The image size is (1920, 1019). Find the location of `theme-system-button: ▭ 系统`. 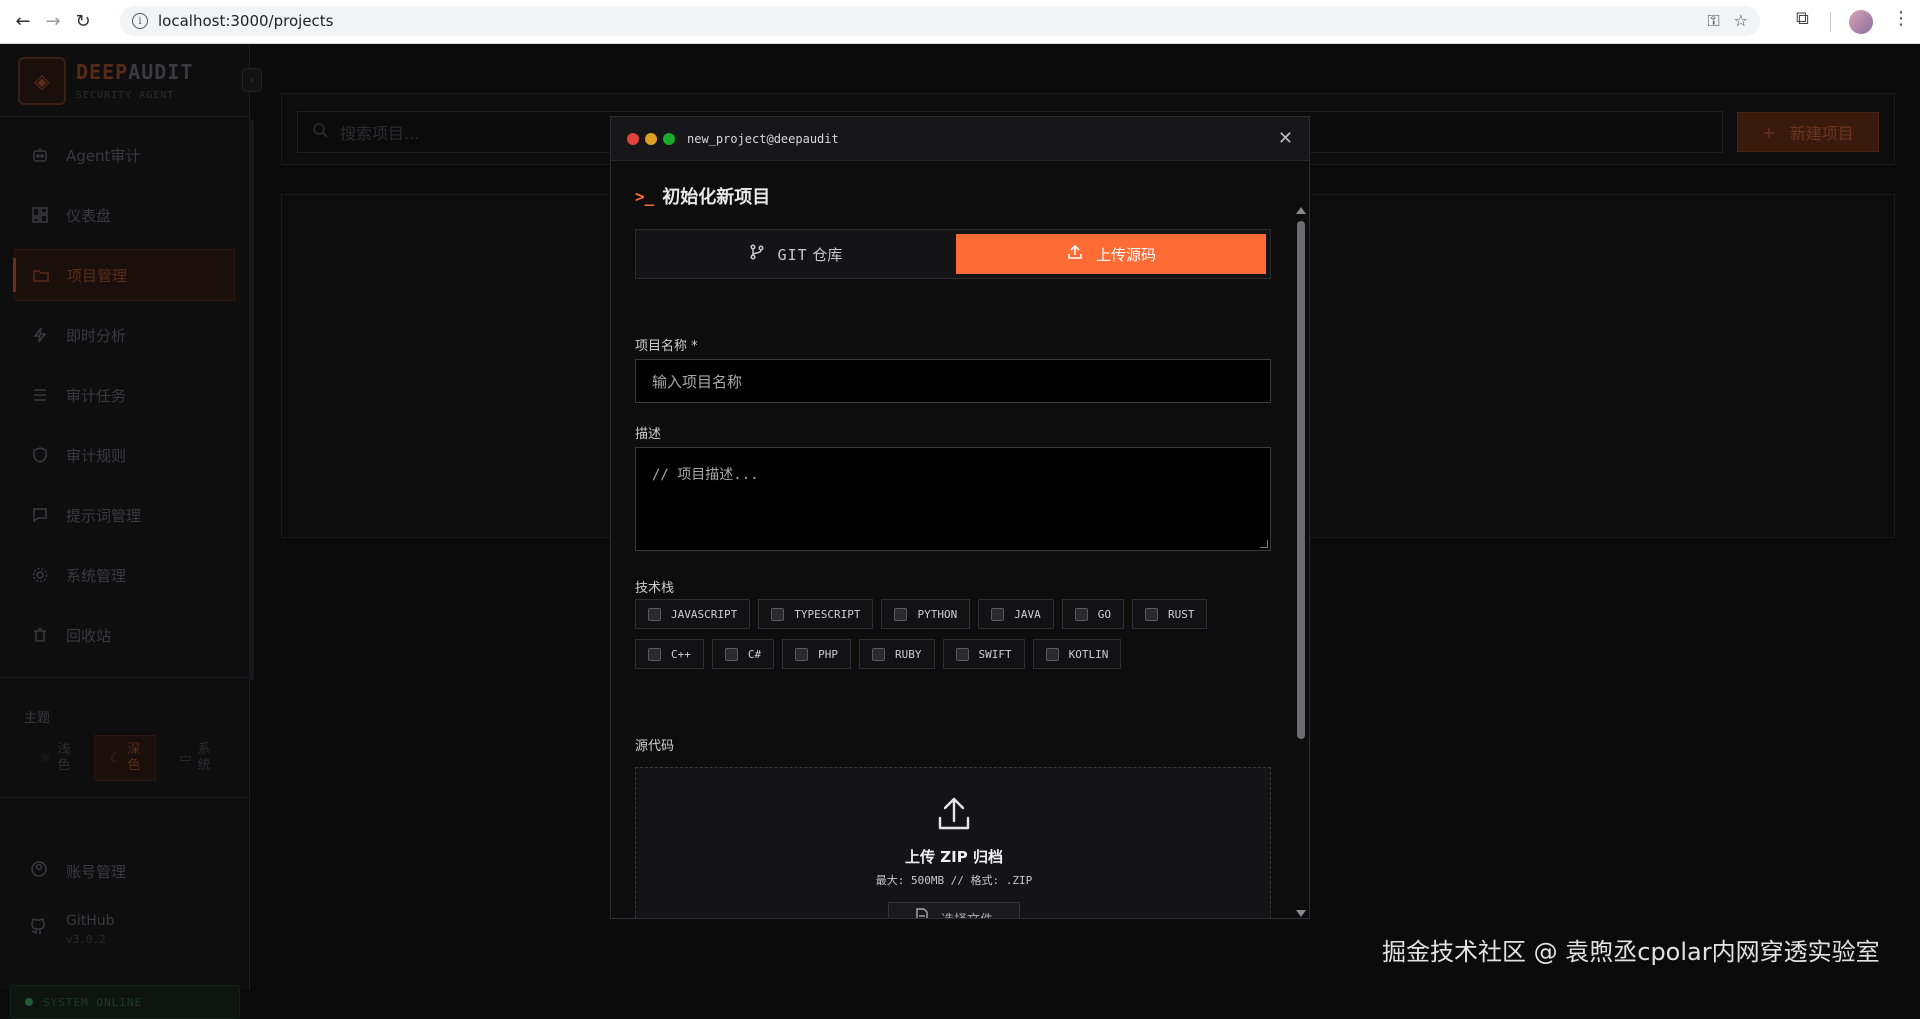

theme-system-button: ▭ 系统 is located at coordinates (195, 758).